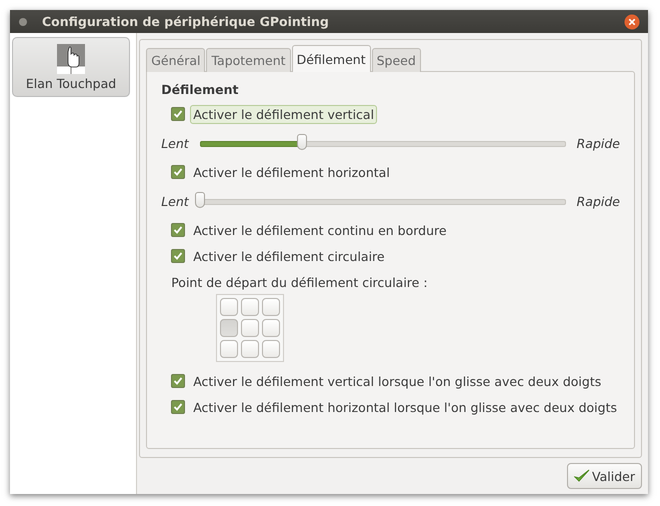  Describe the element at coordinates (397, 381) in the screenshot. I see `checkbox-label: Activer le défilement vertical lorsque l'on glisse avec deux doigts` at that location.